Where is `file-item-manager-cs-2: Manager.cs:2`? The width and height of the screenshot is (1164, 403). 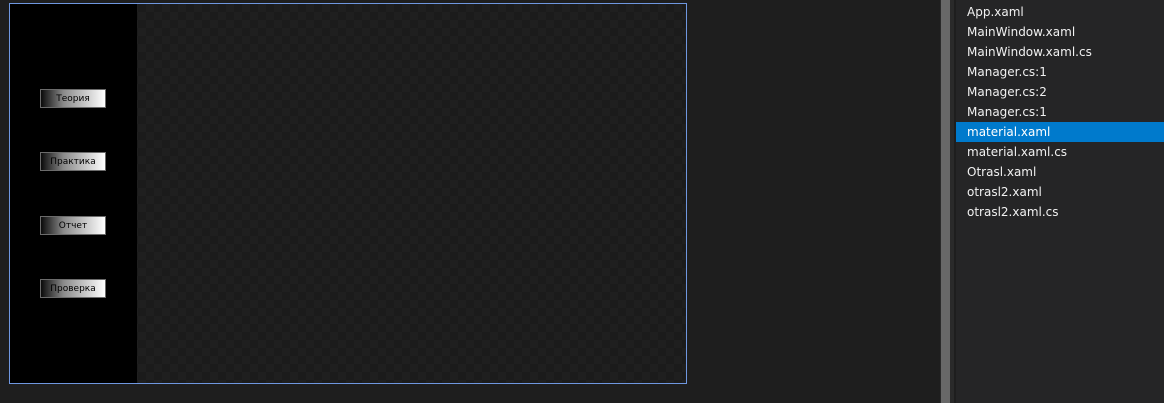 file-item-manager-cs-2: Manager.cs:2 is located at coordinates (1060, 92).